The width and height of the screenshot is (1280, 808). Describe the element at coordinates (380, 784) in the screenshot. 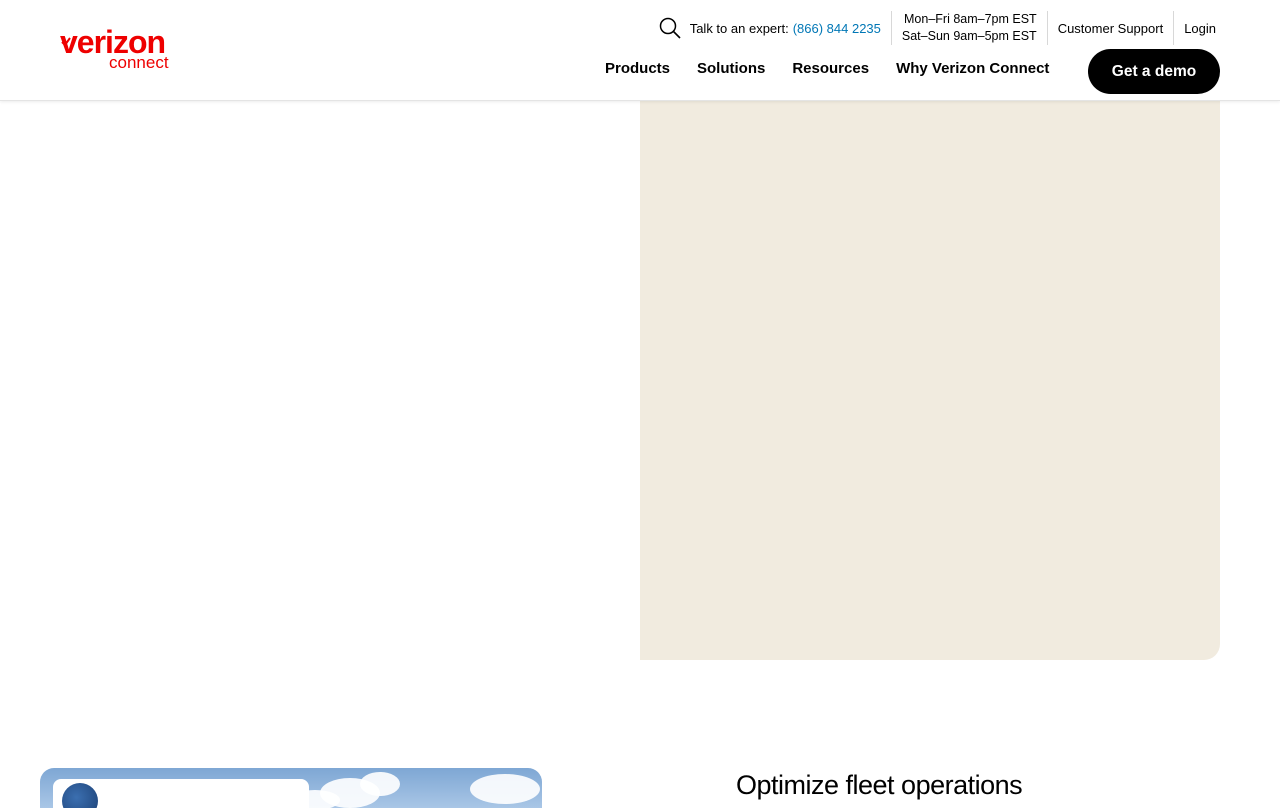

I see `cloud-shape` at that location.